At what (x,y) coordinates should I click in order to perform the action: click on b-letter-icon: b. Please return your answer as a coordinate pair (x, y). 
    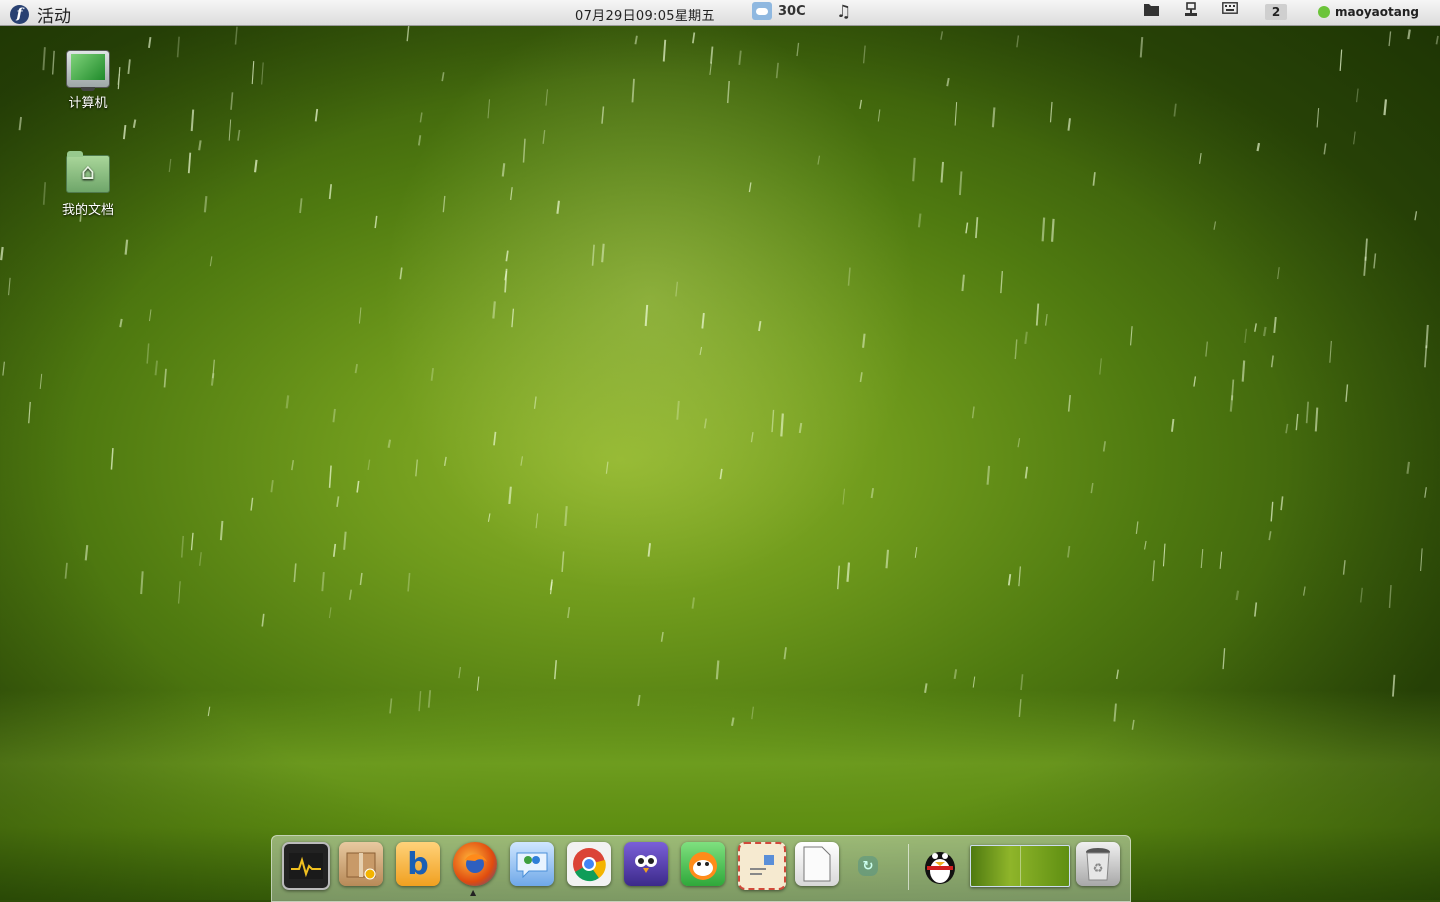
    Looking at the image, I should click on (418, 864).